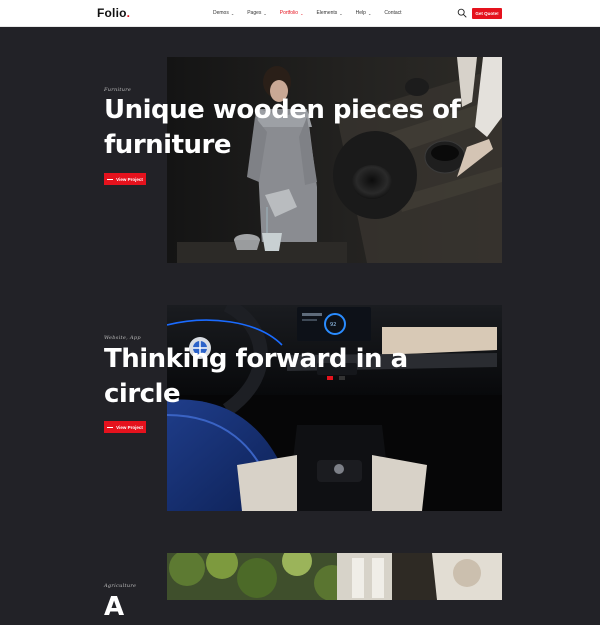  I want to click on nav-label: Demos, so click(221, 13).